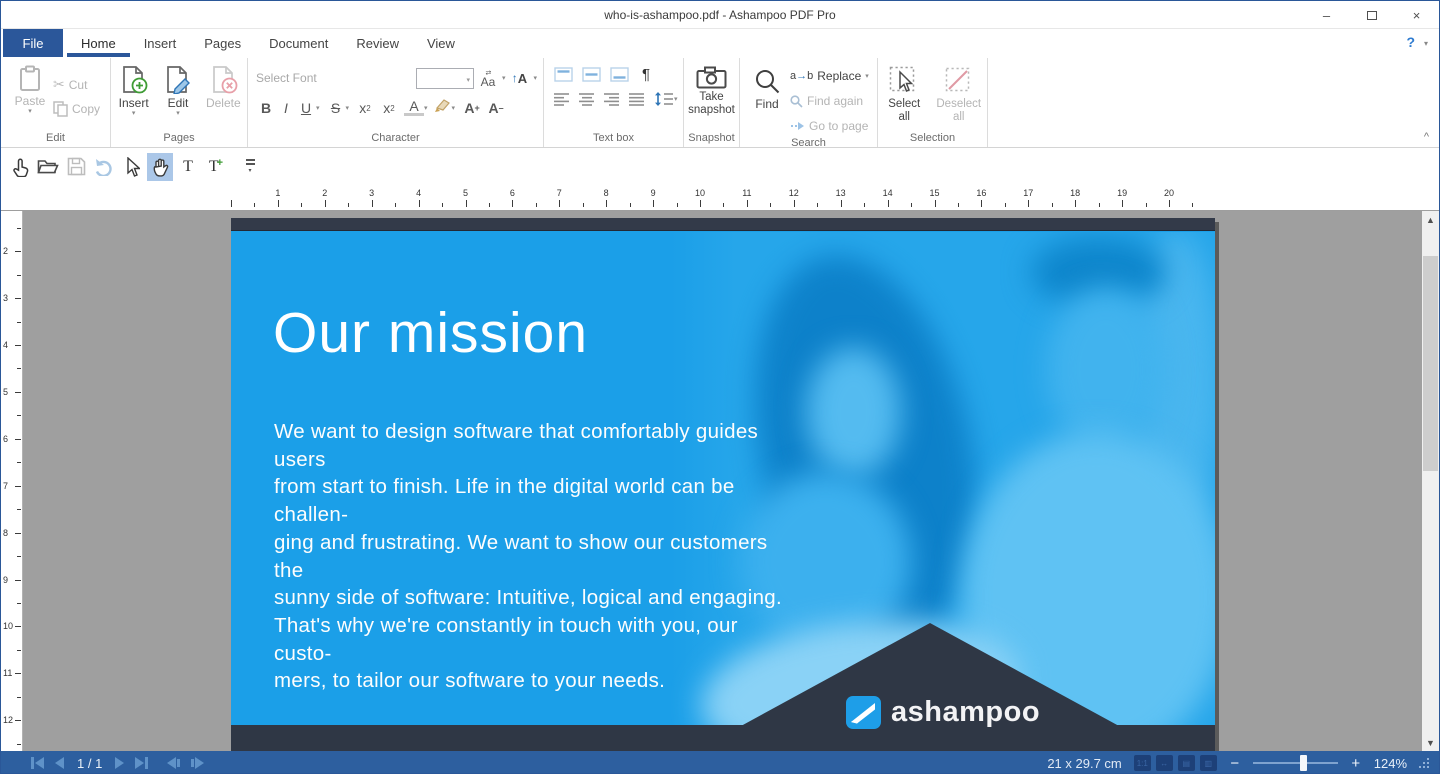 The image size is (1440, 774). What do you see at coordinates (160, 43) in the screenshot?
I see `tab-insert: Insert` at bounding box center [160, 43].